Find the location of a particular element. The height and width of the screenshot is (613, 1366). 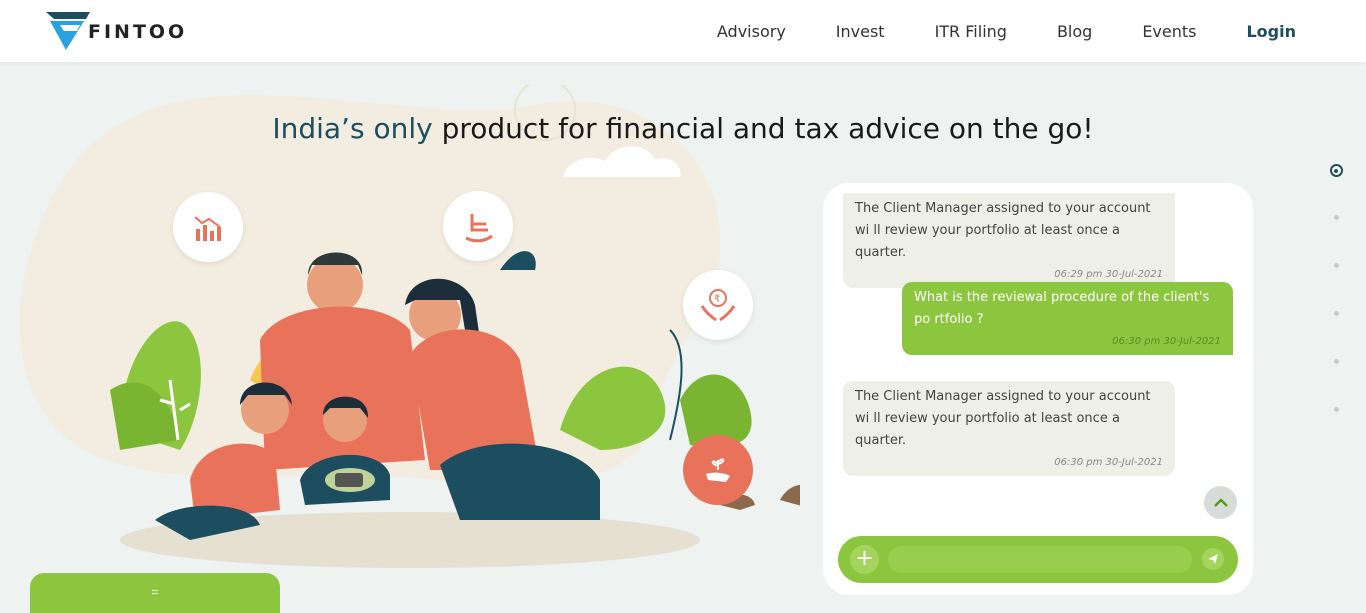

attach-button: + is located at coordinates (864, 559).